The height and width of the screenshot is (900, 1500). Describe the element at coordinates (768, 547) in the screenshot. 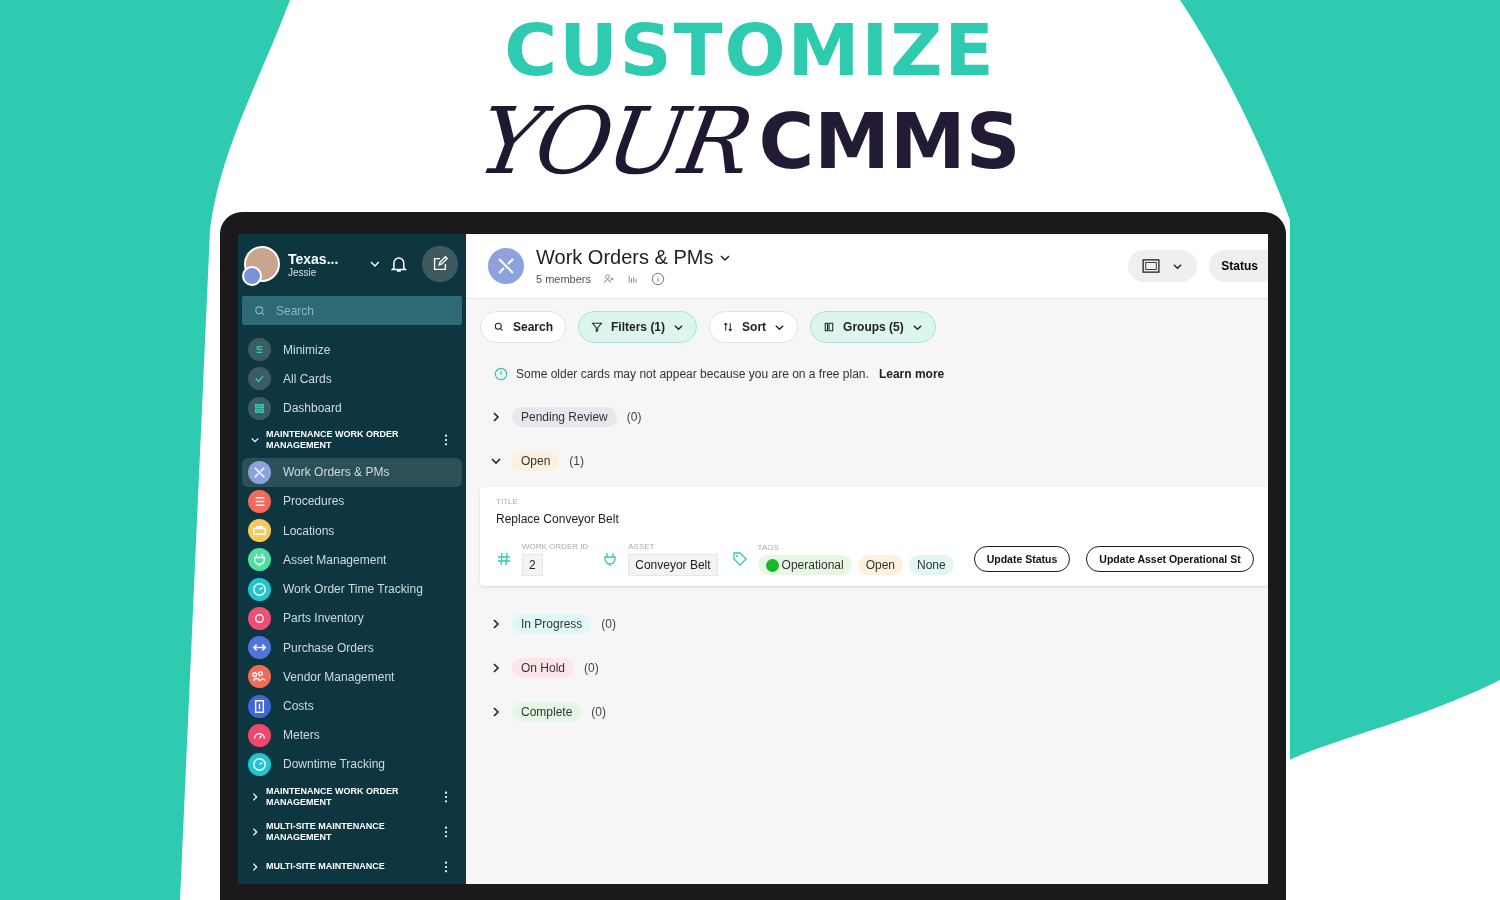

I see `field-label: TAGS` at that location.